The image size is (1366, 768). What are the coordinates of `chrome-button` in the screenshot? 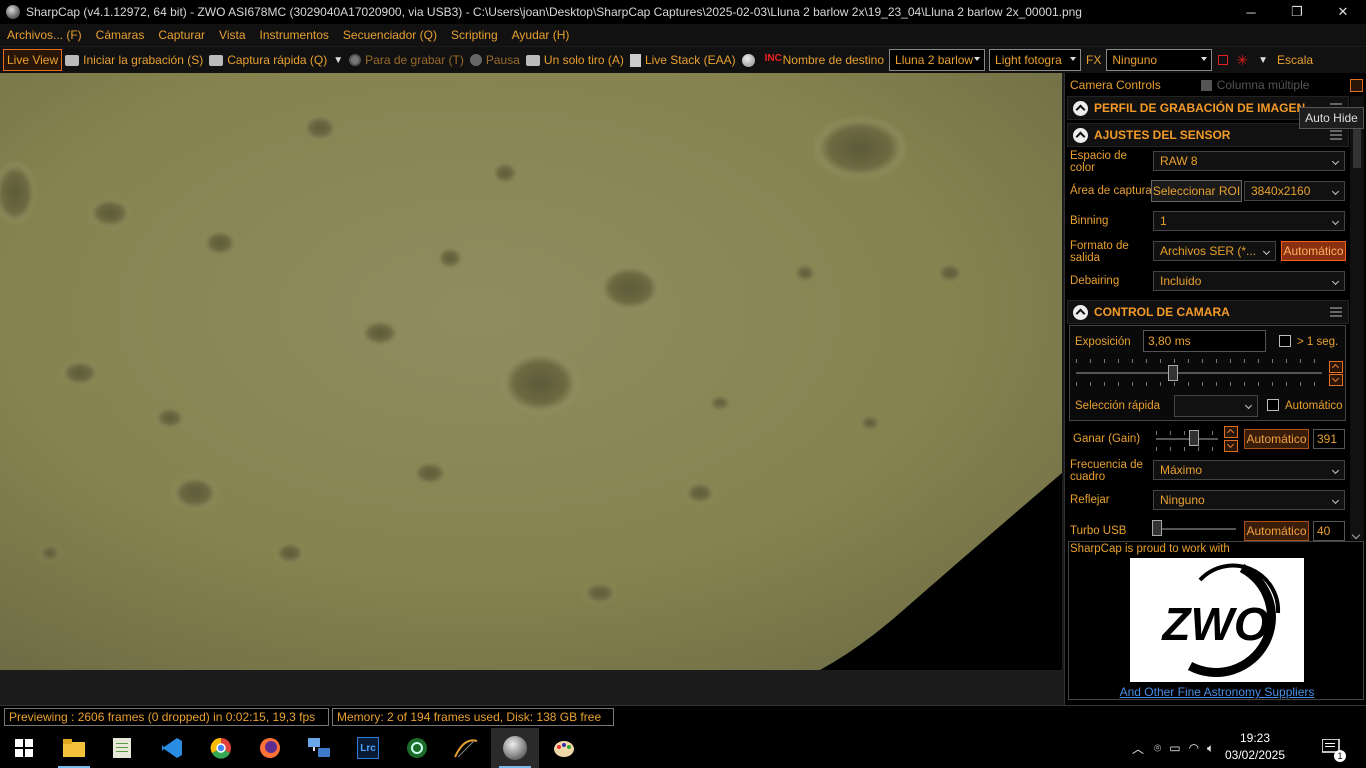 It's located at (221, 748).